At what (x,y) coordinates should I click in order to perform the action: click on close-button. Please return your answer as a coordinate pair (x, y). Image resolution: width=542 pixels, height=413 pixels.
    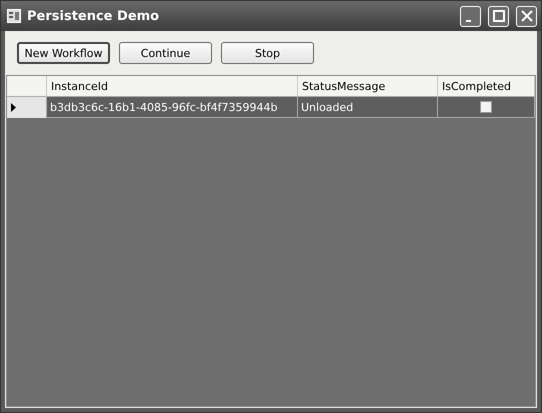
    Looking at the image, I should click on (526, 16).